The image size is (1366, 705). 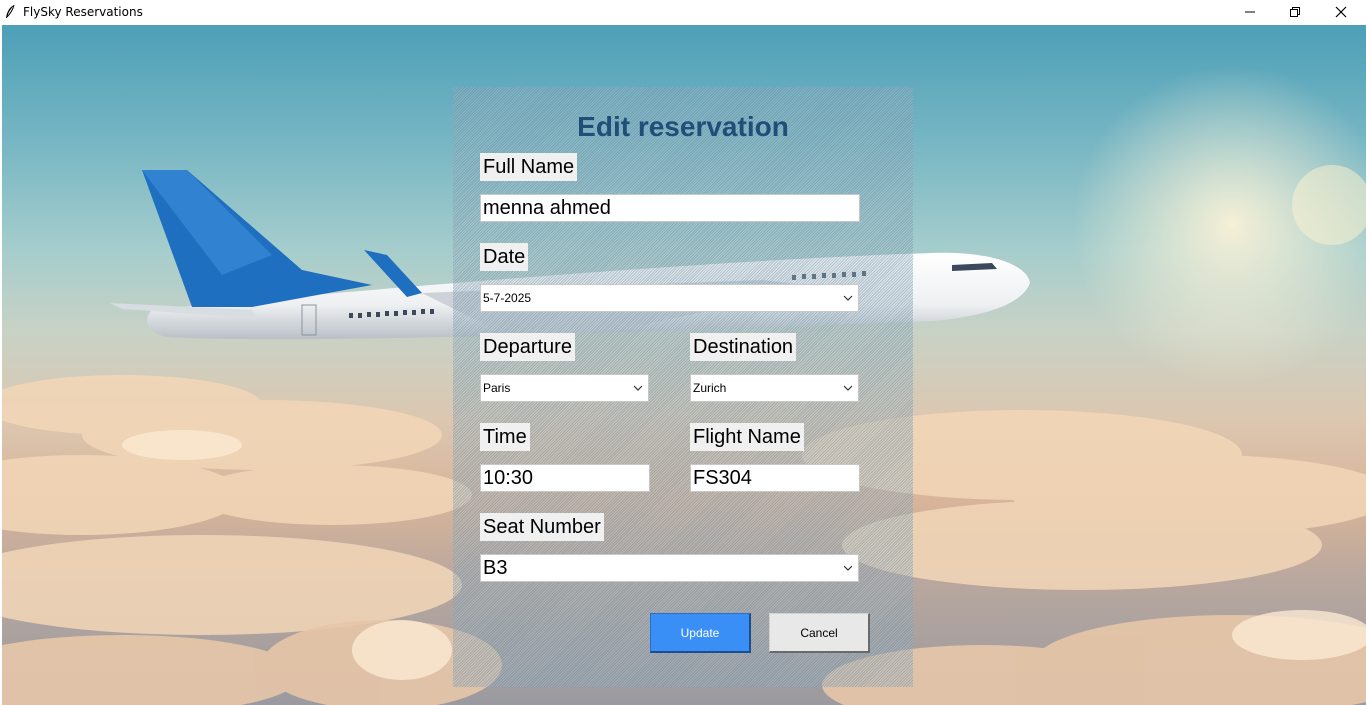 What do you see at coordinates (669, 298) in the screenshot?
I see `date-select: 5-7-2025` at bounding box center [669, 298].